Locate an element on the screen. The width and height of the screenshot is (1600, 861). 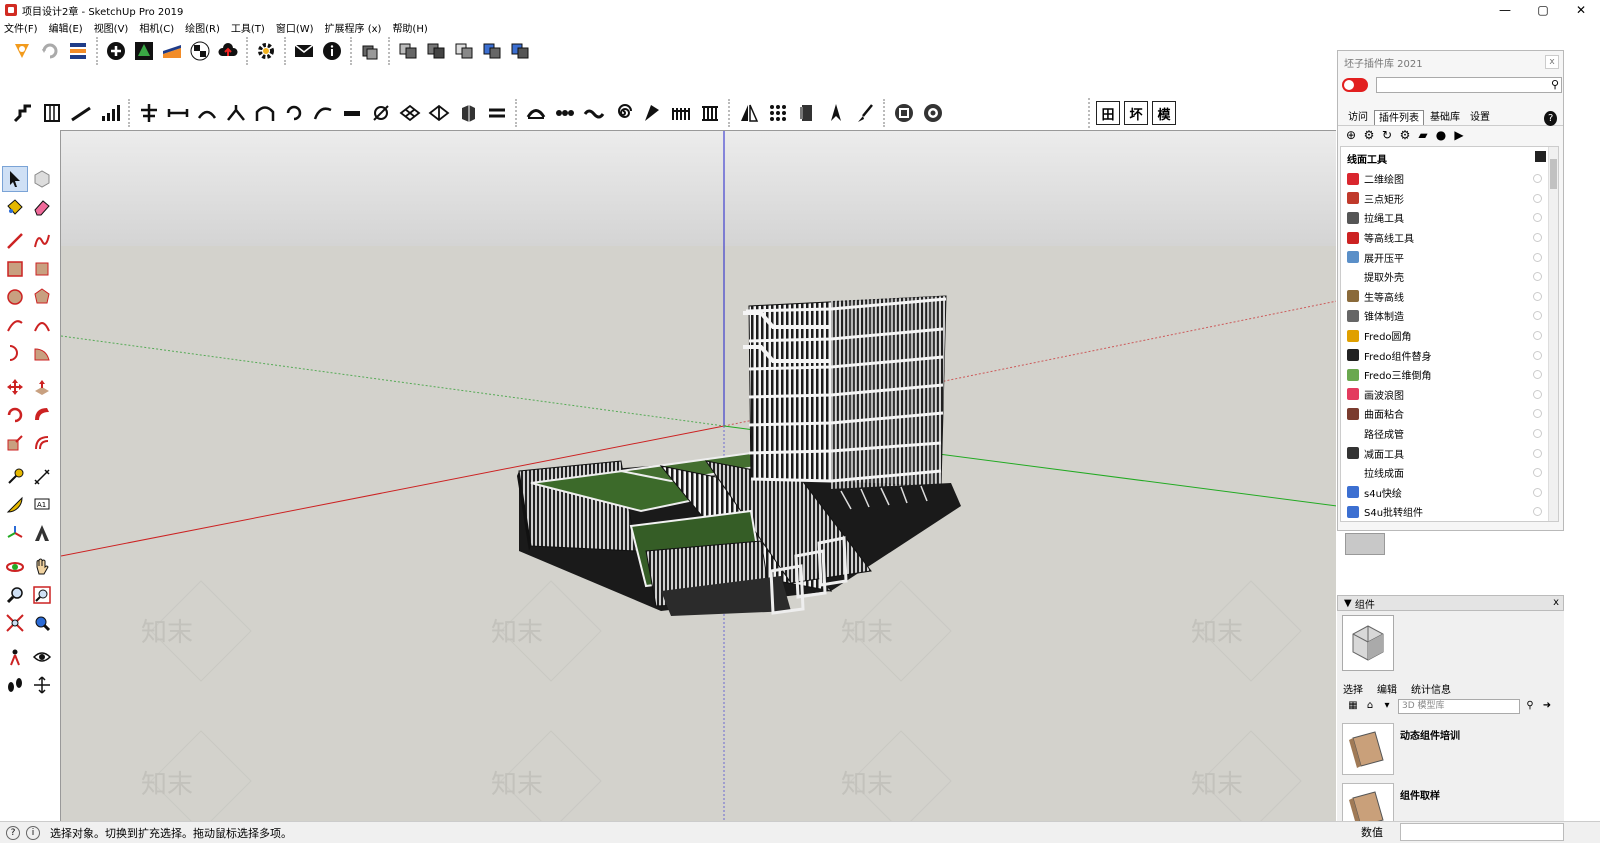
select-tool-icon is located at coordinates (15, 179).